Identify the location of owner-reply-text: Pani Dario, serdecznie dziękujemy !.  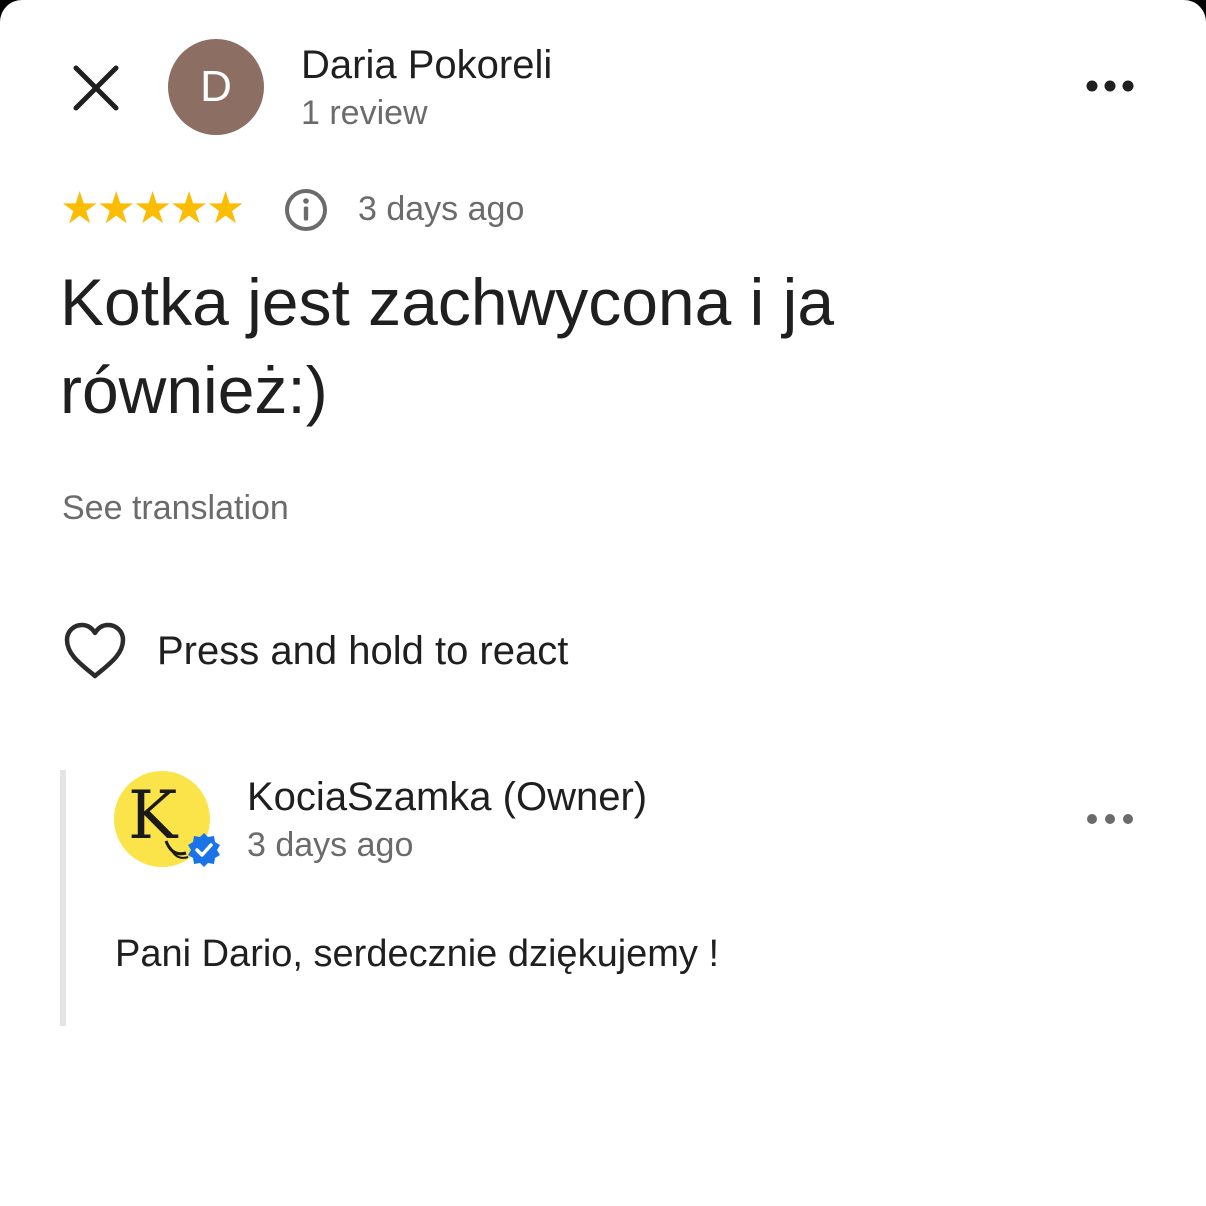
(417, 954).